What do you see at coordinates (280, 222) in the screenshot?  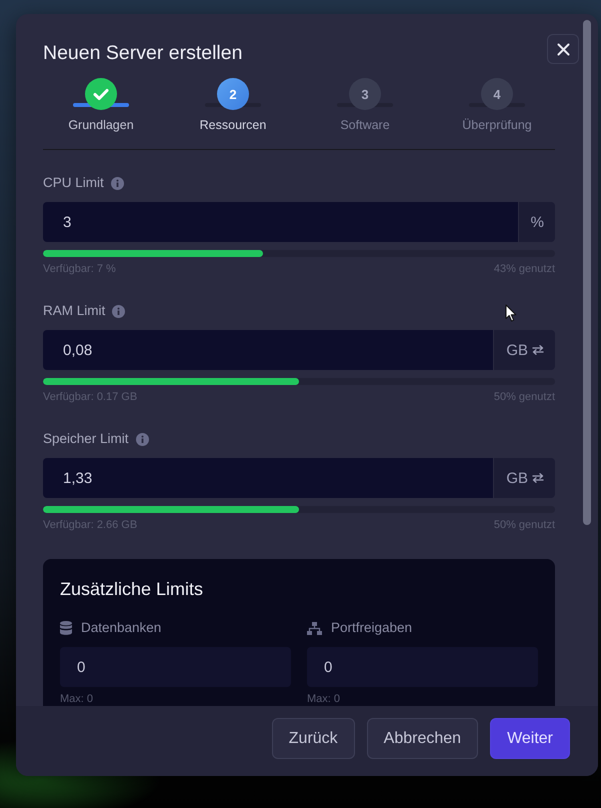 I see `limit-input: 3` at bounding box center [280, 222].